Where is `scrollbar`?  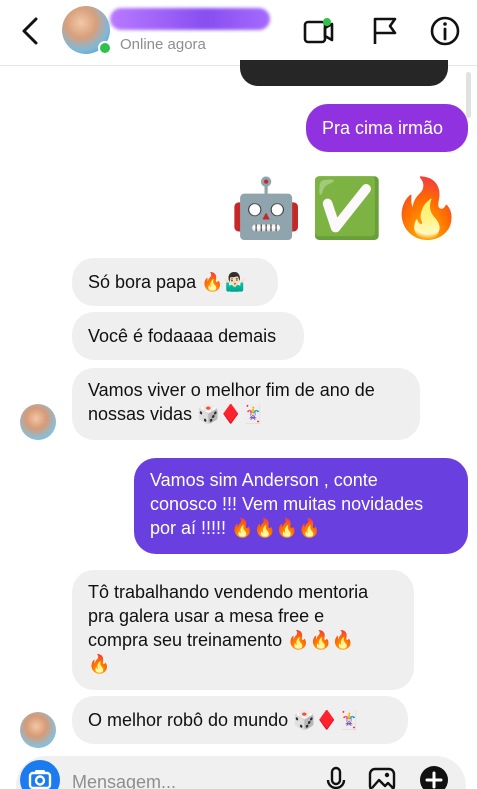 scrollbar is located at coordinates (468, 95).